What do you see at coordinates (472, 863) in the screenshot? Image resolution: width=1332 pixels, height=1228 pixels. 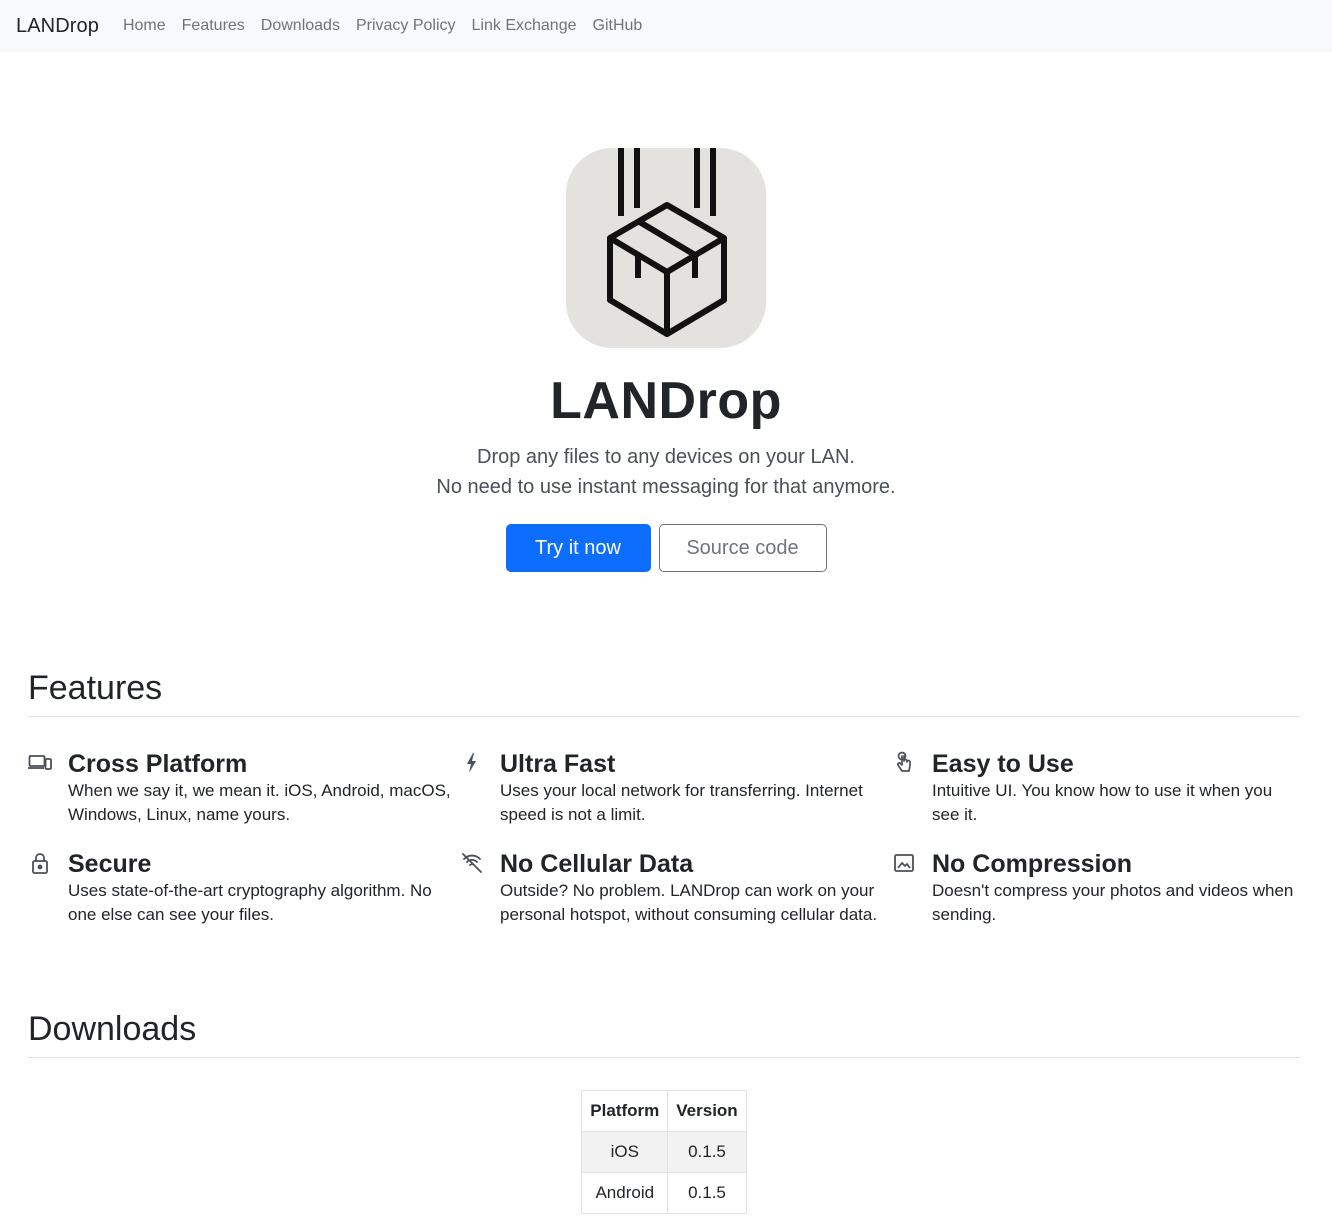 I see `no-signal-icon` at bounding box center [472, 863].